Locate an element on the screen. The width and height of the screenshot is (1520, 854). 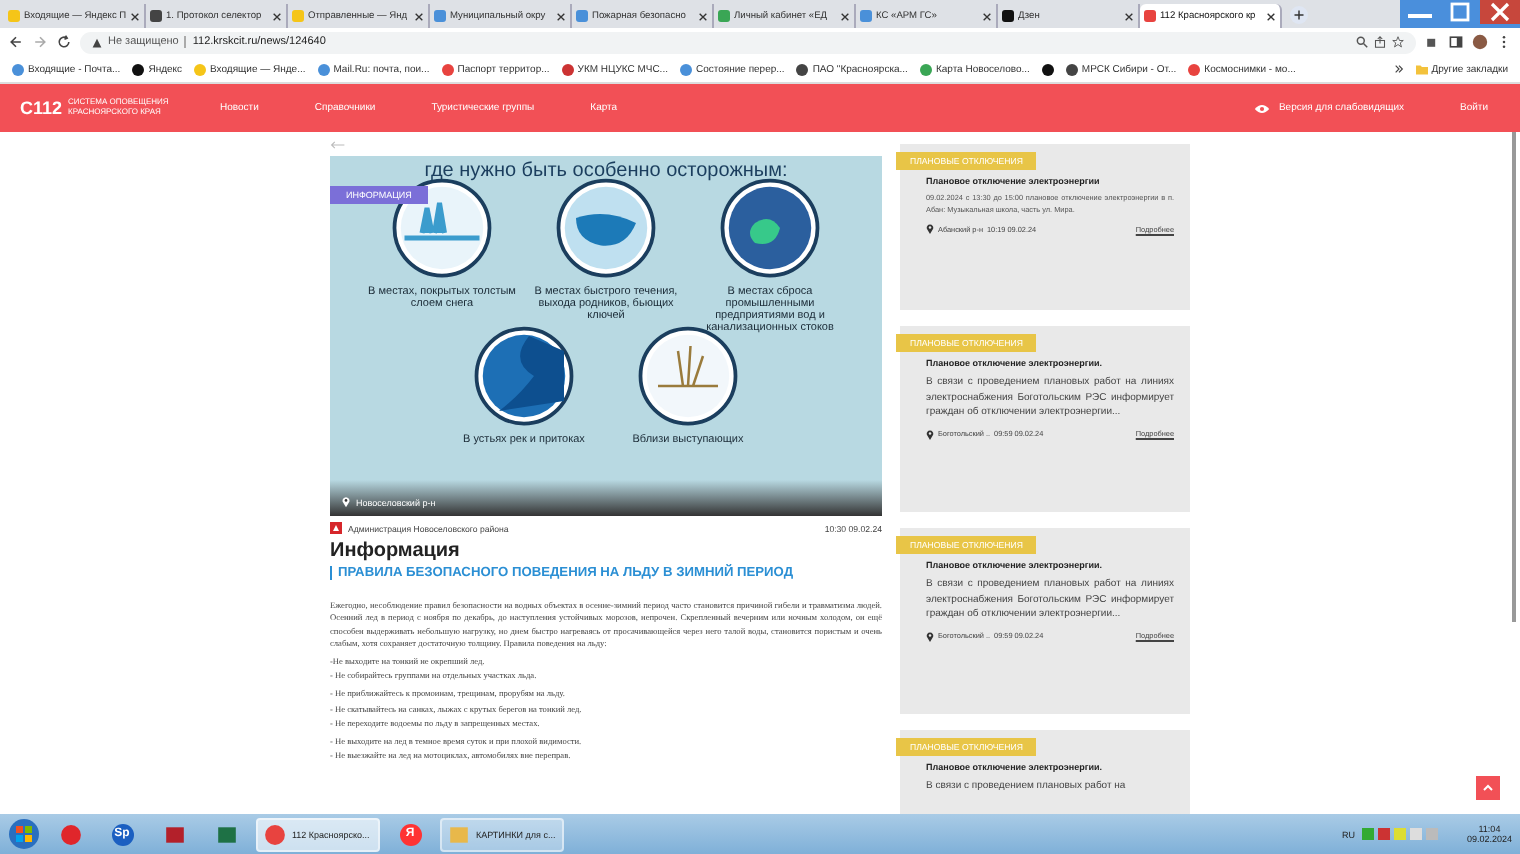
scrollbar is located at coordinates (1514, 377).